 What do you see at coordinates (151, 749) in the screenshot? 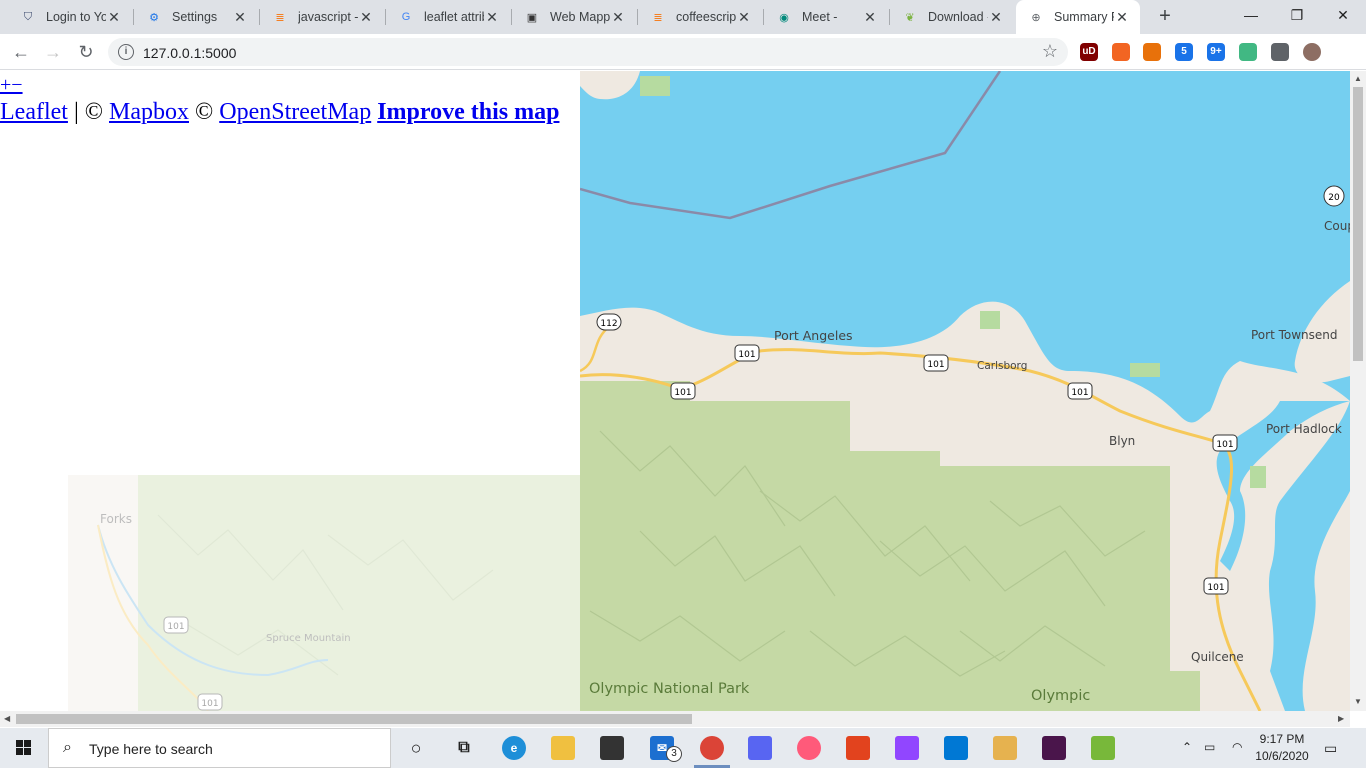
I see `search-placeholder: Type here to search` at bounding box center [151, 749].